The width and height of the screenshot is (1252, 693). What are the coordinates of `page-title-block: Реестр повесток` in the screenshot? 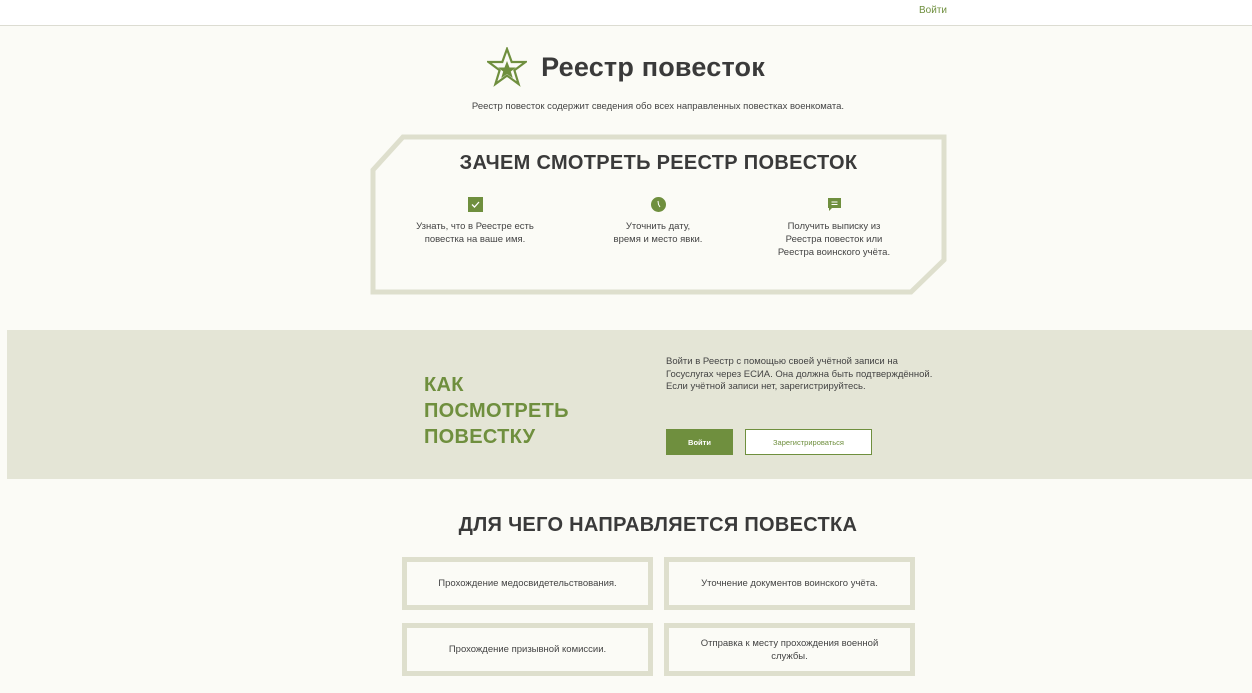 It's located at (626, 67).